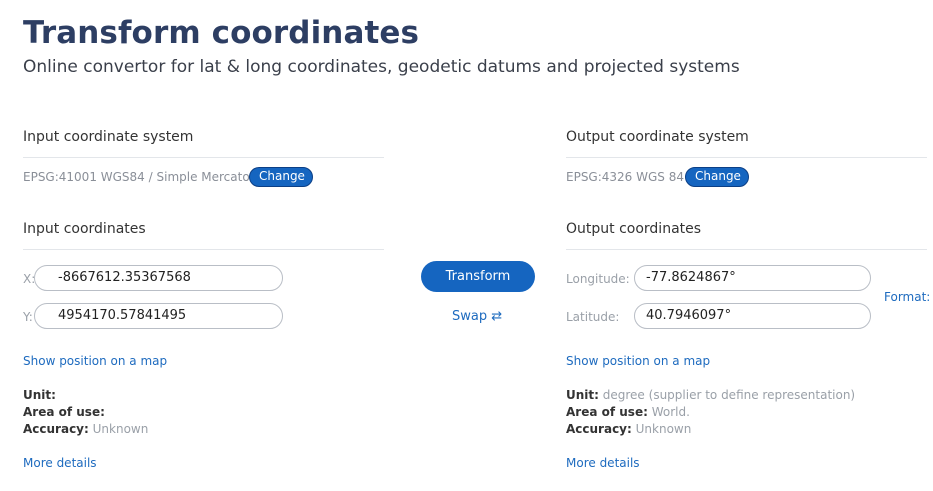 The image size is (933, 491). Describe the element at coordinates (158, 316) in the screenshot. I see `y-input: 4954170.57841495` at that location.